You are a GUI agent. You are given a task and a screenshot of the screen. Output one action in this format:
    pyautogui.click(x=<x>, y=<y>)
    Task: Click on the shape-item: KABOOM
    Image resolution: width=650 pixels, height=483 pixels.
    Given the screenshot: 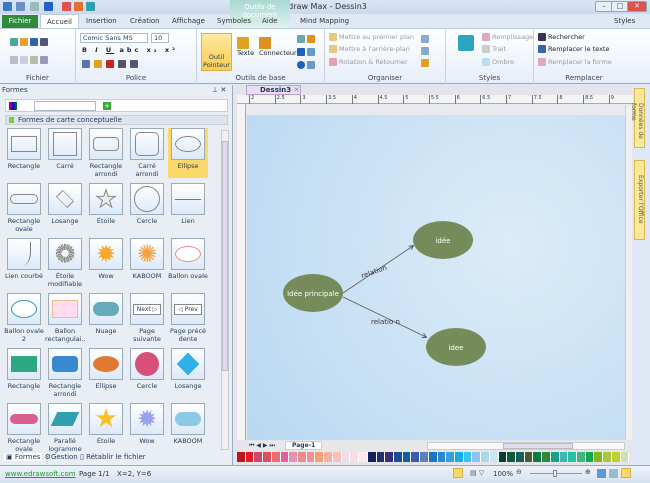 What is the action you would take?
    pyautogui.click(x=188, y=428)
    